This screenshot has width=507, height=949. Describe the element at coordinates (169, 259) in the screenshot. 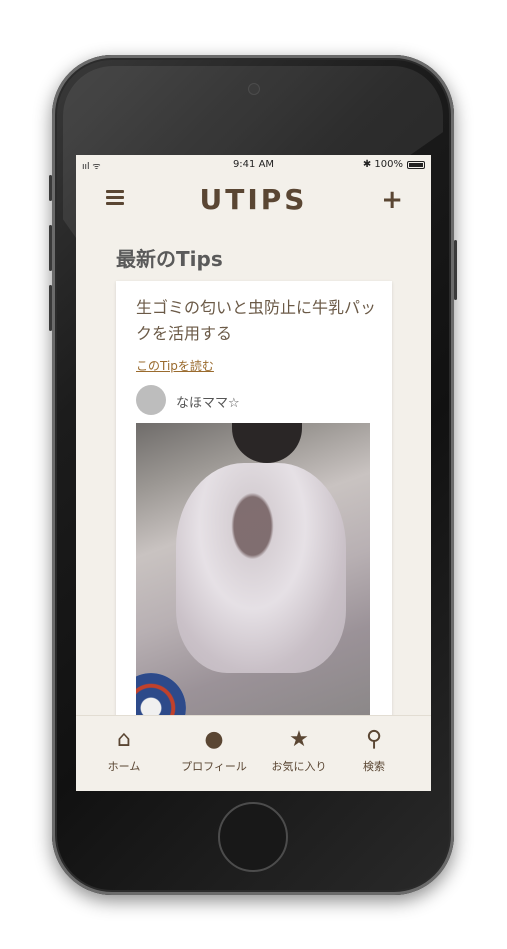

I see `section-title: 最新のTips` at that location.